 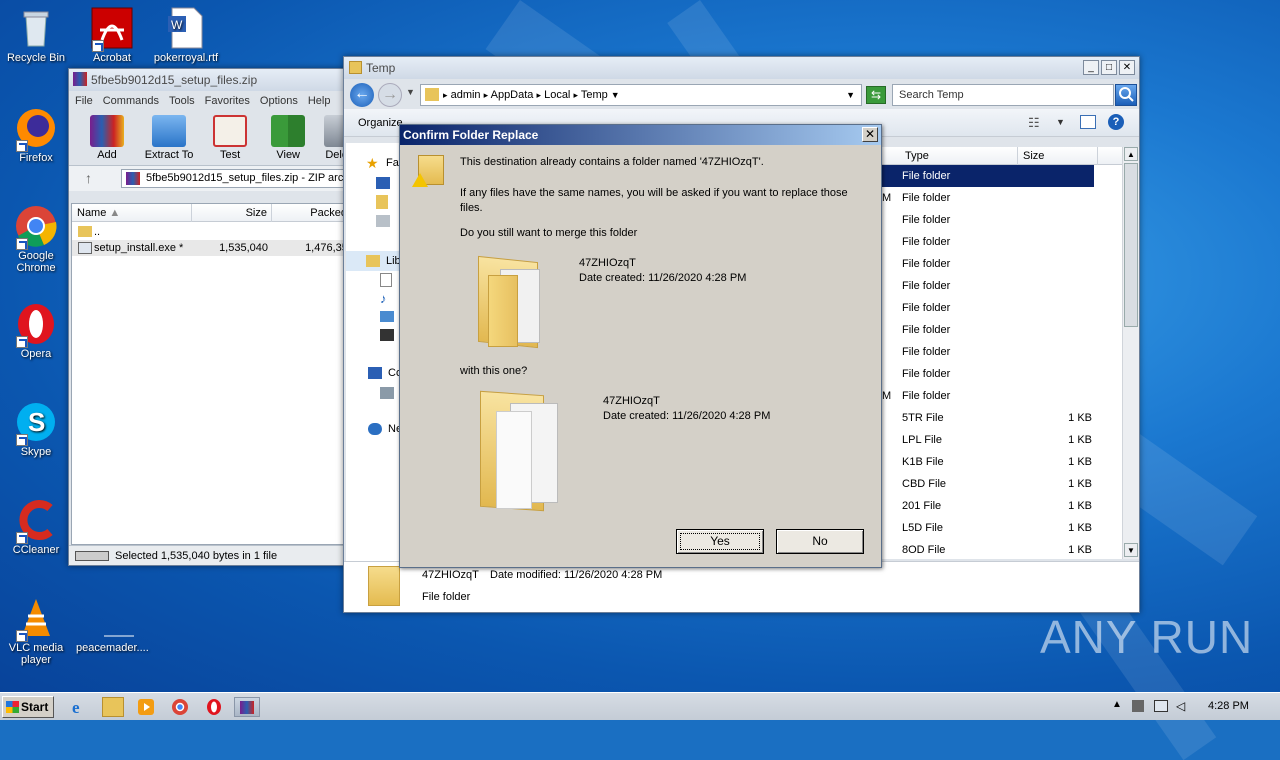 I want to click on desktop-icon-pokerroyal: W pokerroyal.rtf, so click(x=186, y=35).